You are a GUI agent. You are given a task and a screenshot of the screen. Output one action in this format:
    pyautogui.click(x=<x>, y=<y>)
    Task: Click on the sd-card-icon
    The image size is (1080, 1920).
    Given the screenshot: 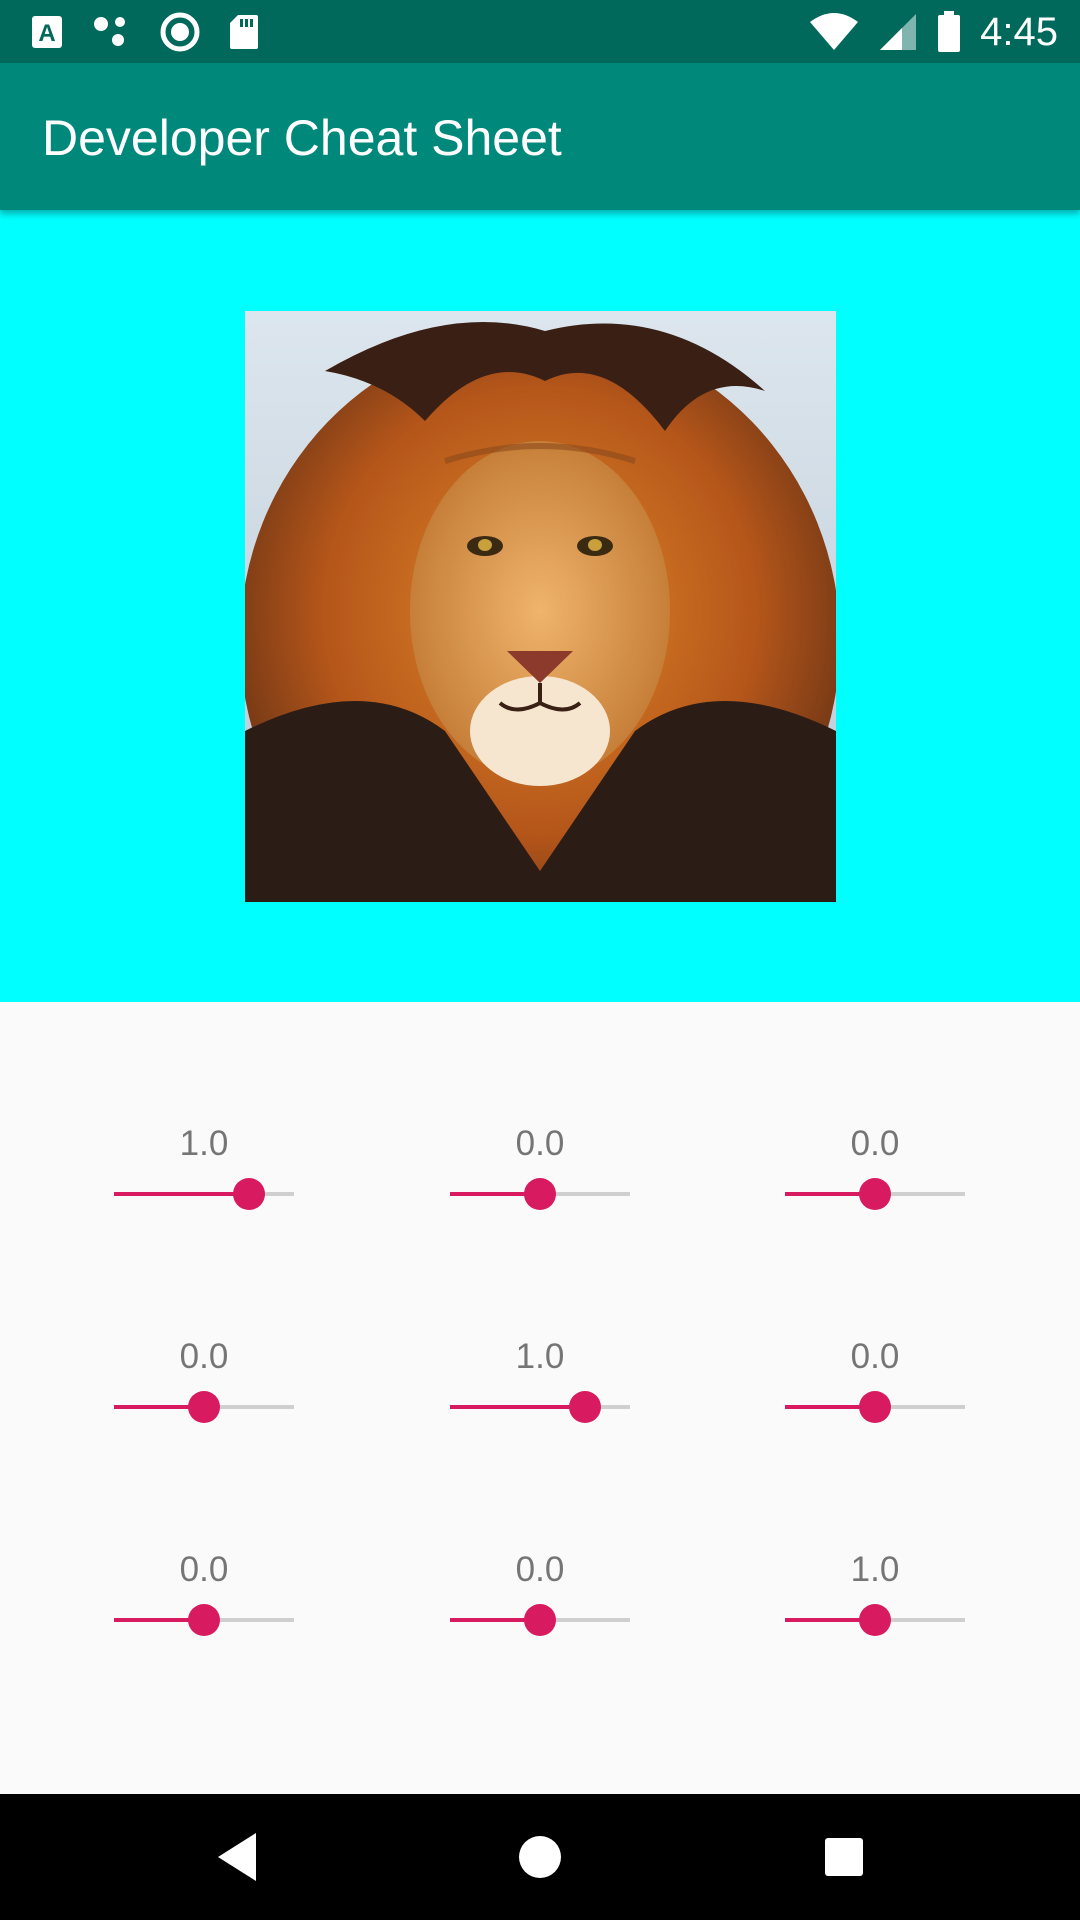 What is the action you would take?
    pyautogui.click(x=244, y=32)
    